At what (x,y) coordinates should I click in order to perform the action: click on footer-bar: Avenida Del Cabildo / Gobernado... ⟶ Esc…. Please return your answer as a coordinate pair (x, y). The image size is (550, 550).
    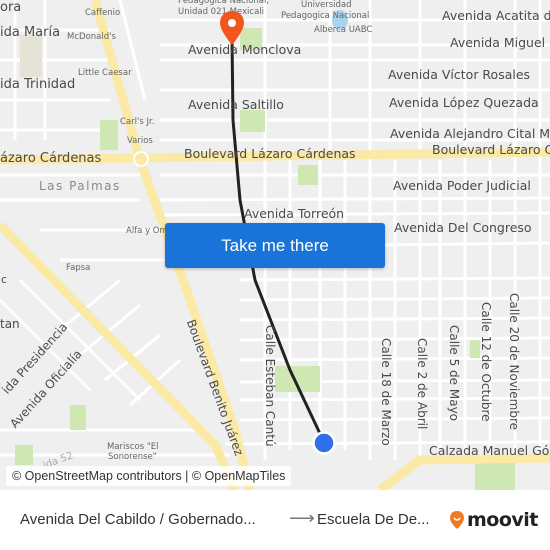
    Looking at the image, I should click on (275, 520).